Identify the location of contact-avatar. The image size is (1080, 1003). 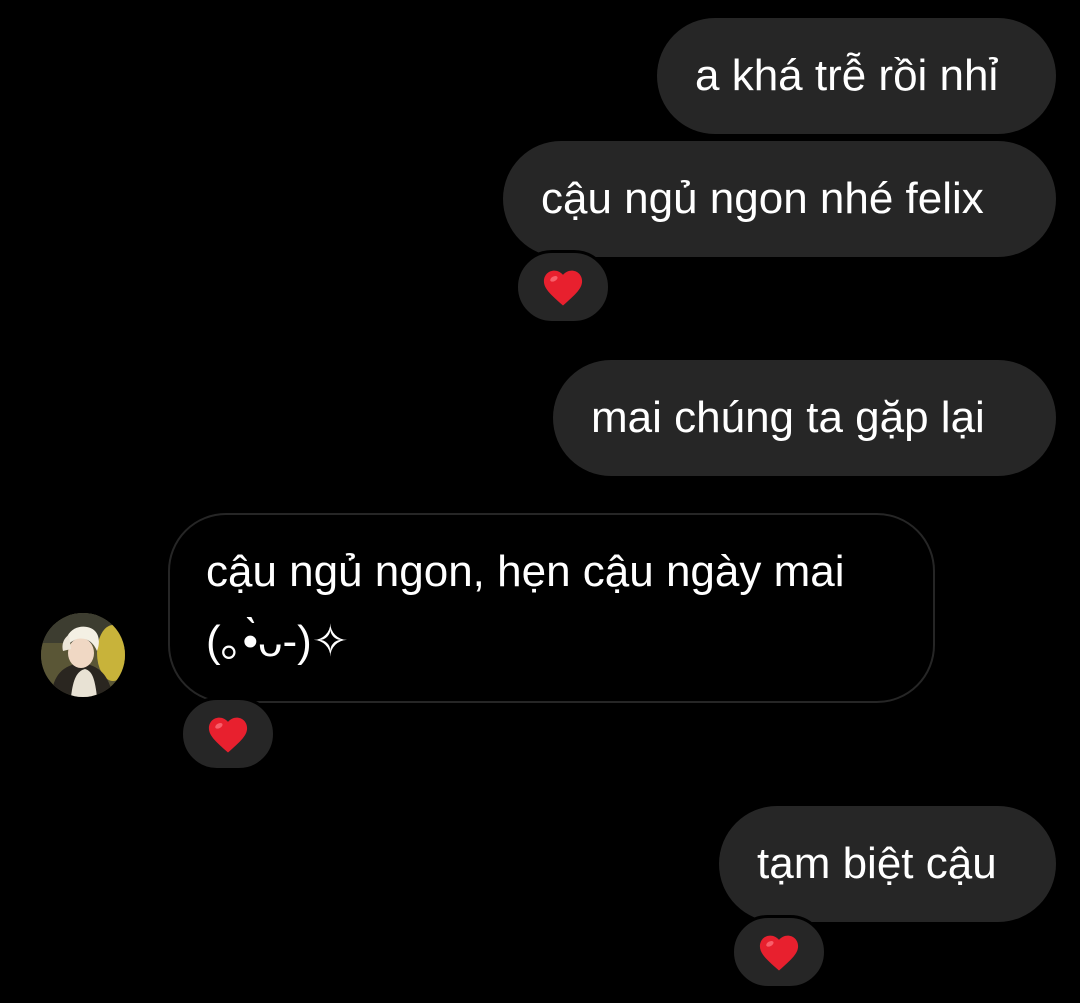
(83, 655).